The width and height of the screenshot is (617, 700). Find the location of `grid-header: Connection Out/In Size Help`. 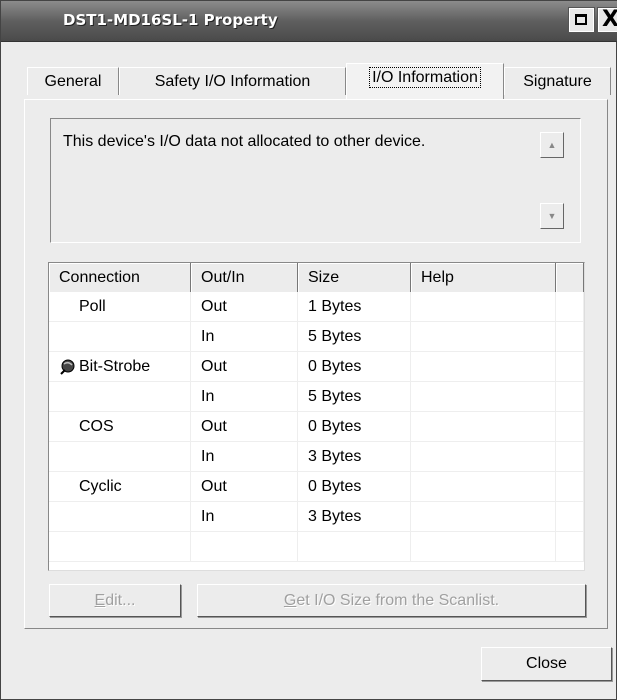

grid-header: Connection Out/In Size Help is located at coordinates (316, 277).